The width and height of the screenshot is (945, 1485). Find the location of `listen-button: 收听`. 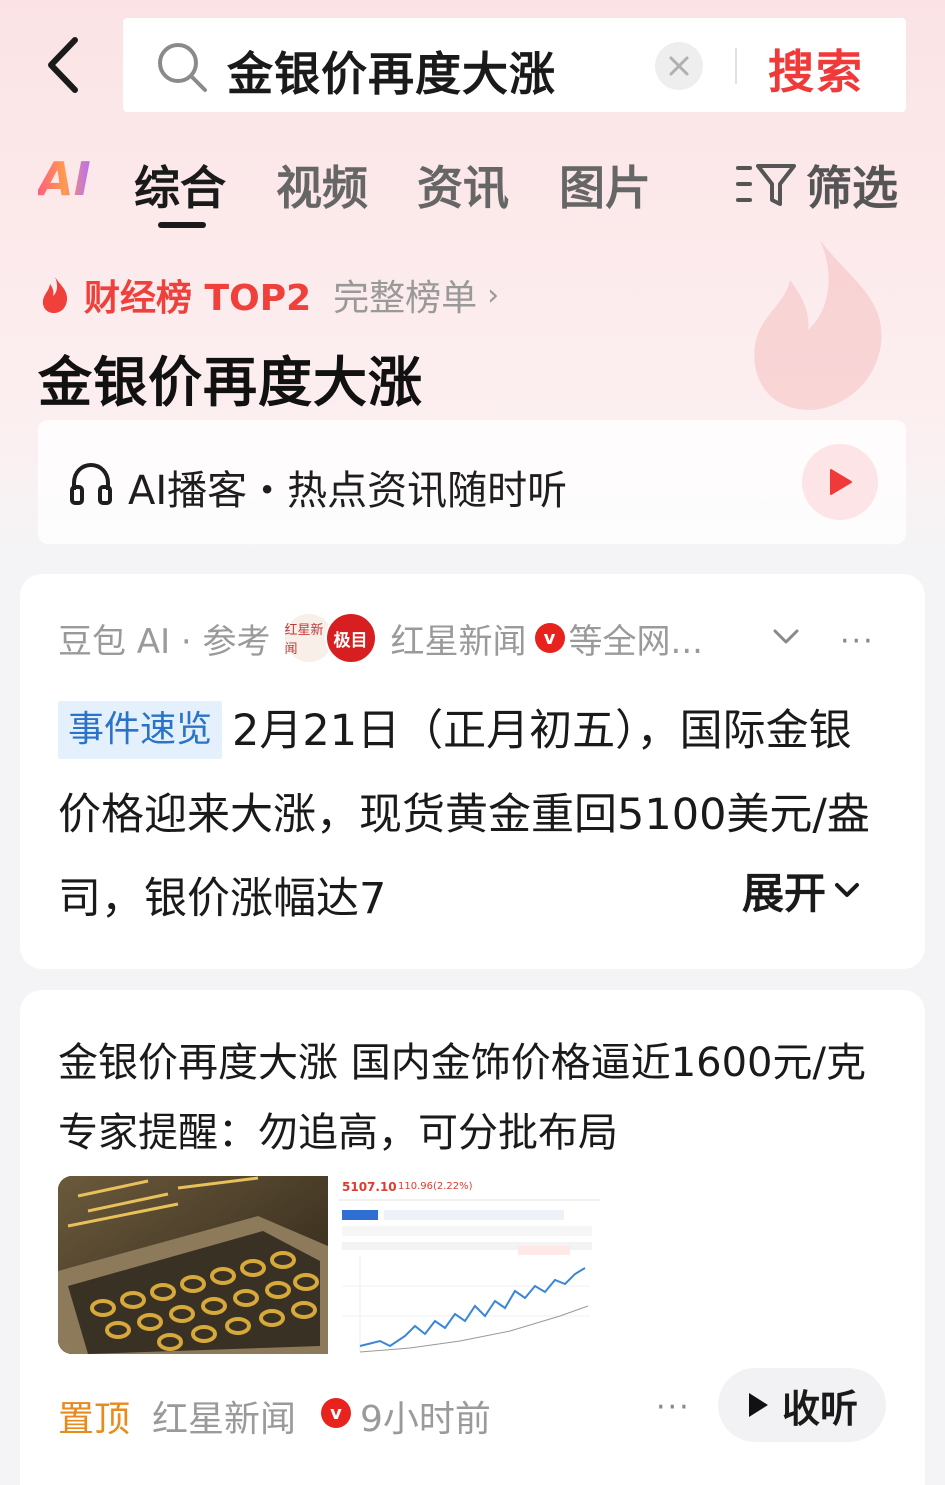

listen-button: 收听 is located at coordinates (802, 1405).